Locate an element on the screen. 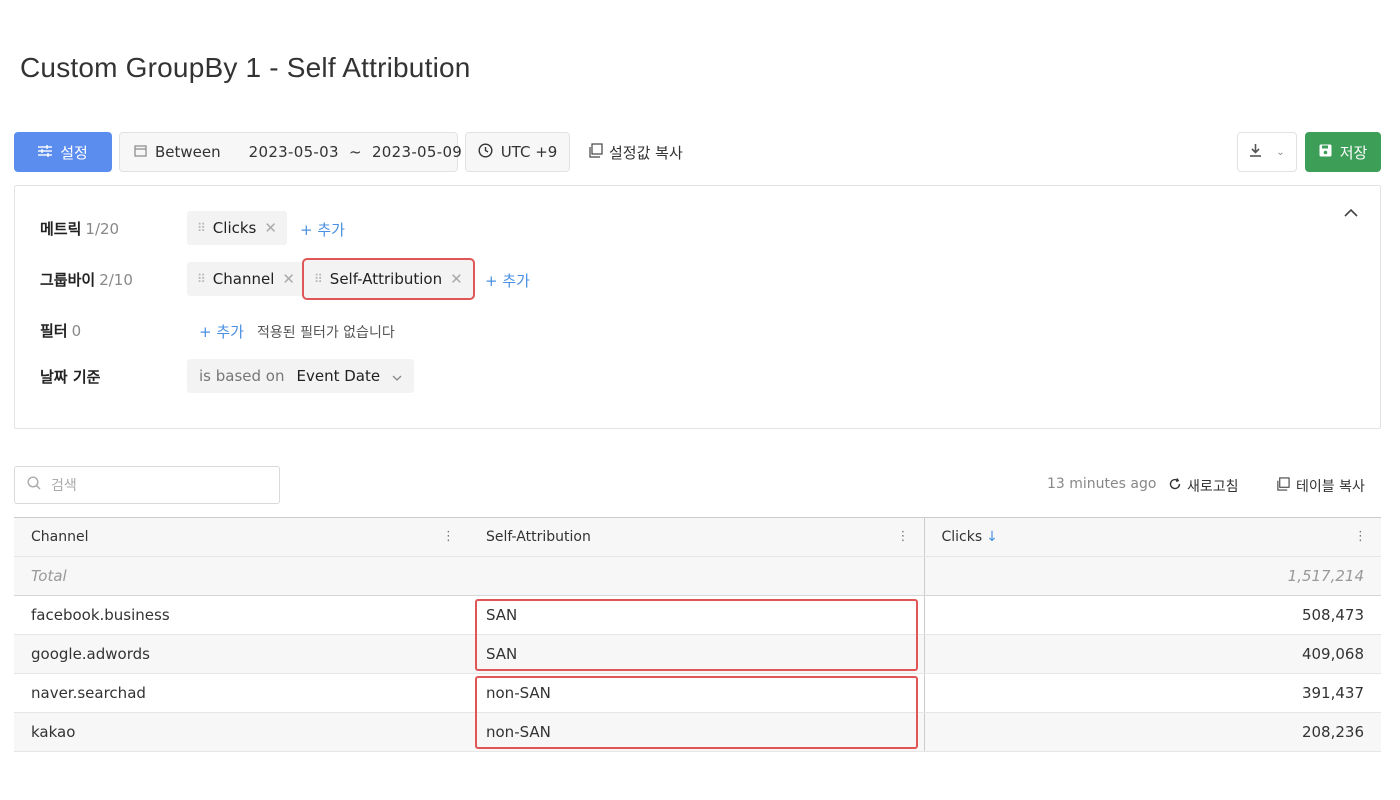 This screenshot has height=800, width=1400. column-label: Clicks is located at coordinates (962, 537).